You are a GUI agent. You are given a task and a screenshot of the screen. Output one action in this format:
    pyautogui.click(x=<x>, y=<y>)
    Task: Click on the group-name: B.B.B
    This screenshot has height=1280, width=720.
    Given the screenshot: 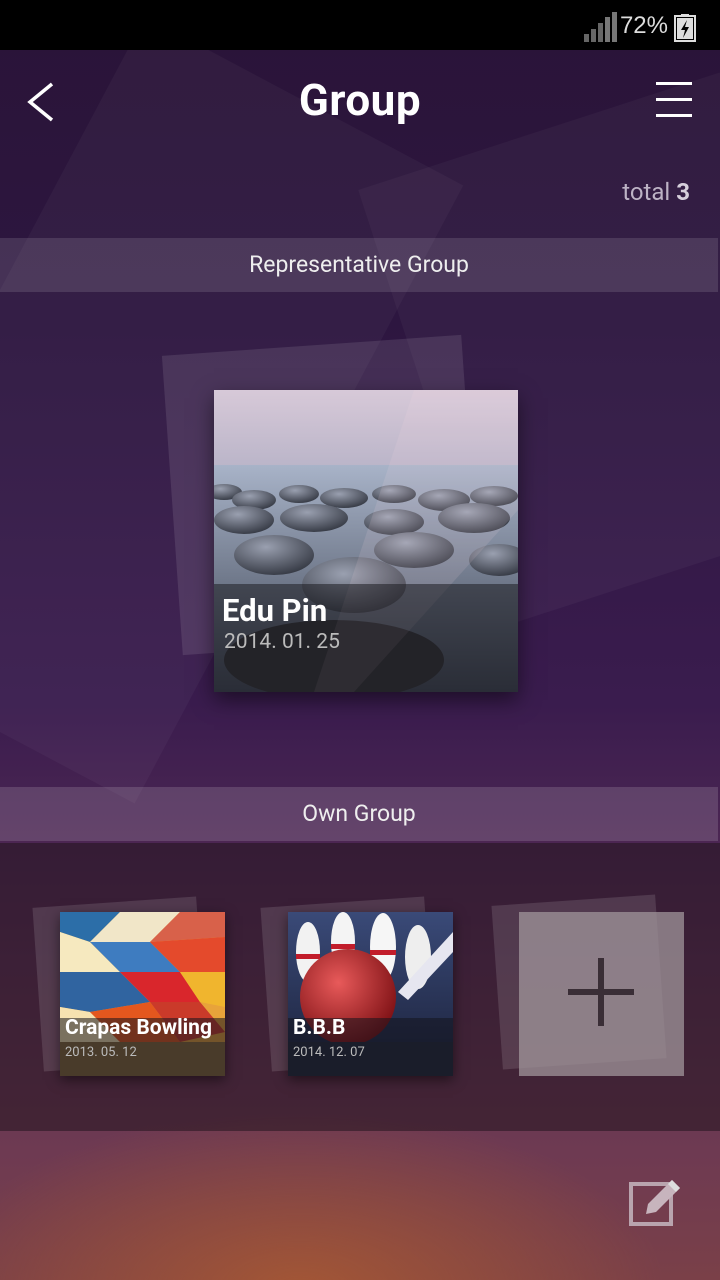 What is the action you would take?
    pyautogui.click(x=319, y=1028)
    